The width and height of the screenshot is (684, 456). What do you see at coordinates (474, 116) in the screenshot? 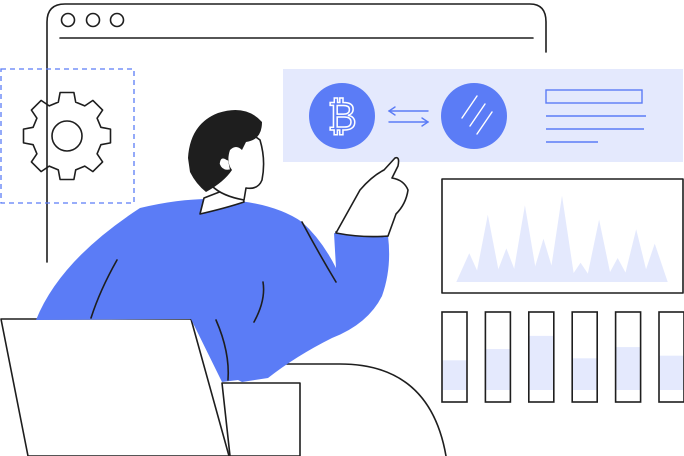
I see `currency-slash-icon` at bounding box center [474, 116].